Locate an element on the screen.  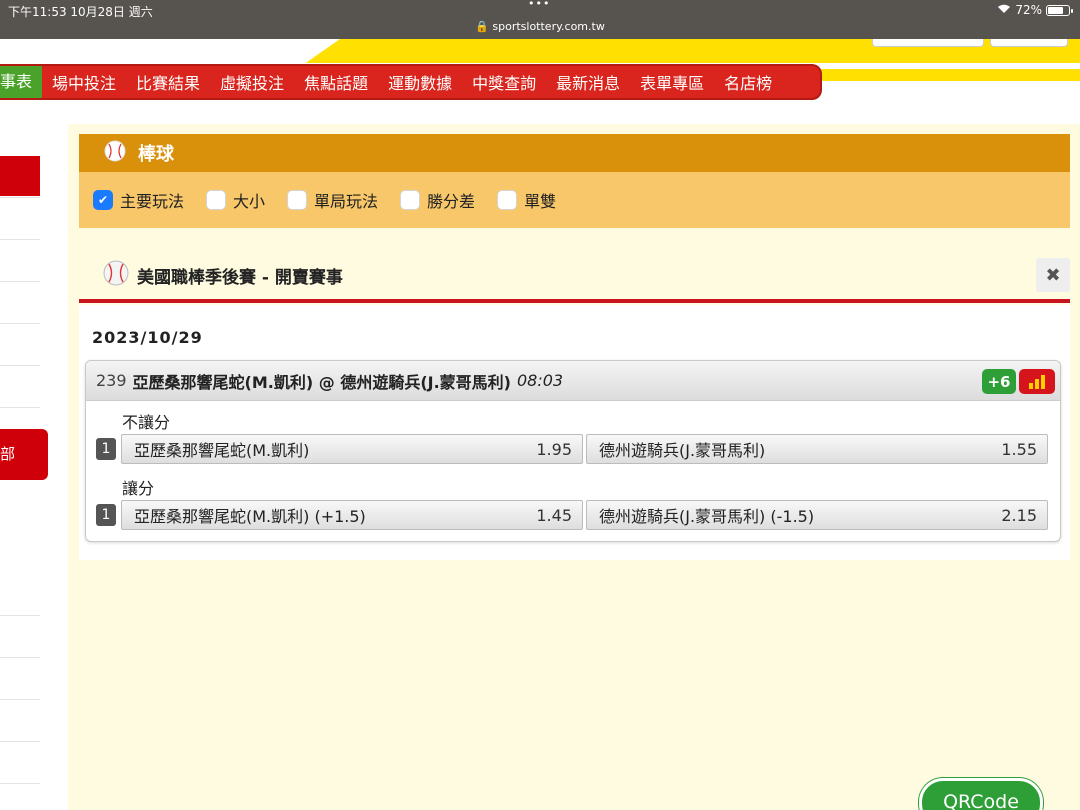
filter-odd-even: 單雙 is located at coordinates (526, 200).